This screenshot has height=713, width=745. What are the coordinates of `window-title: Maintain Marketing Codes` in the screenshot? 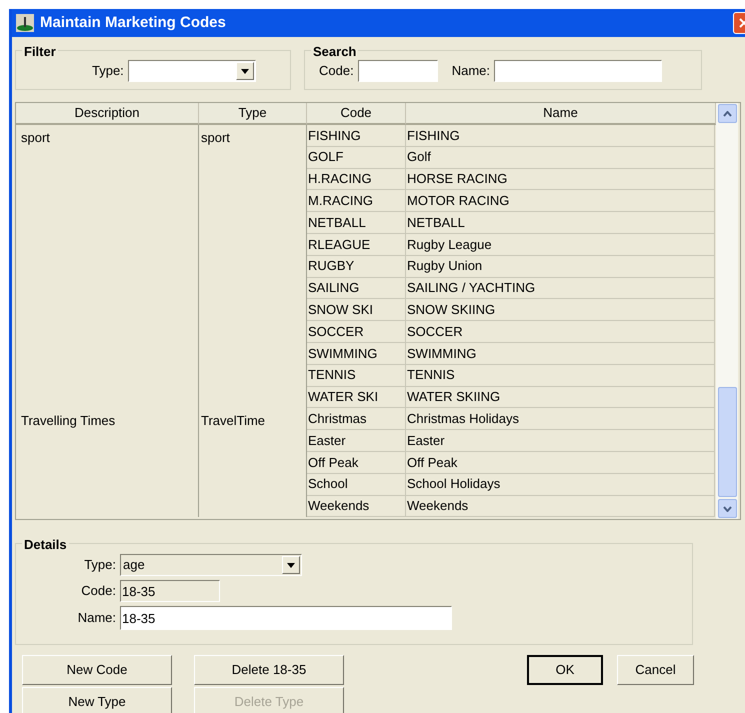 It's located at (133, 22).